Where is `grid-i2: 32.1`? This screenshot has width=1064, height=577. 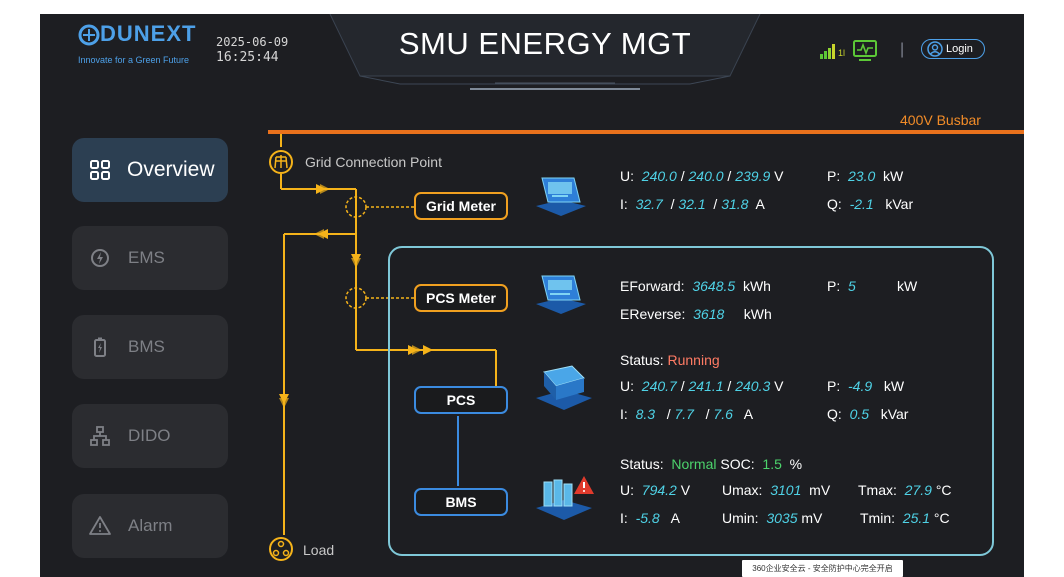
grid-i2: 32.1 is located at coordinates (692, 204).